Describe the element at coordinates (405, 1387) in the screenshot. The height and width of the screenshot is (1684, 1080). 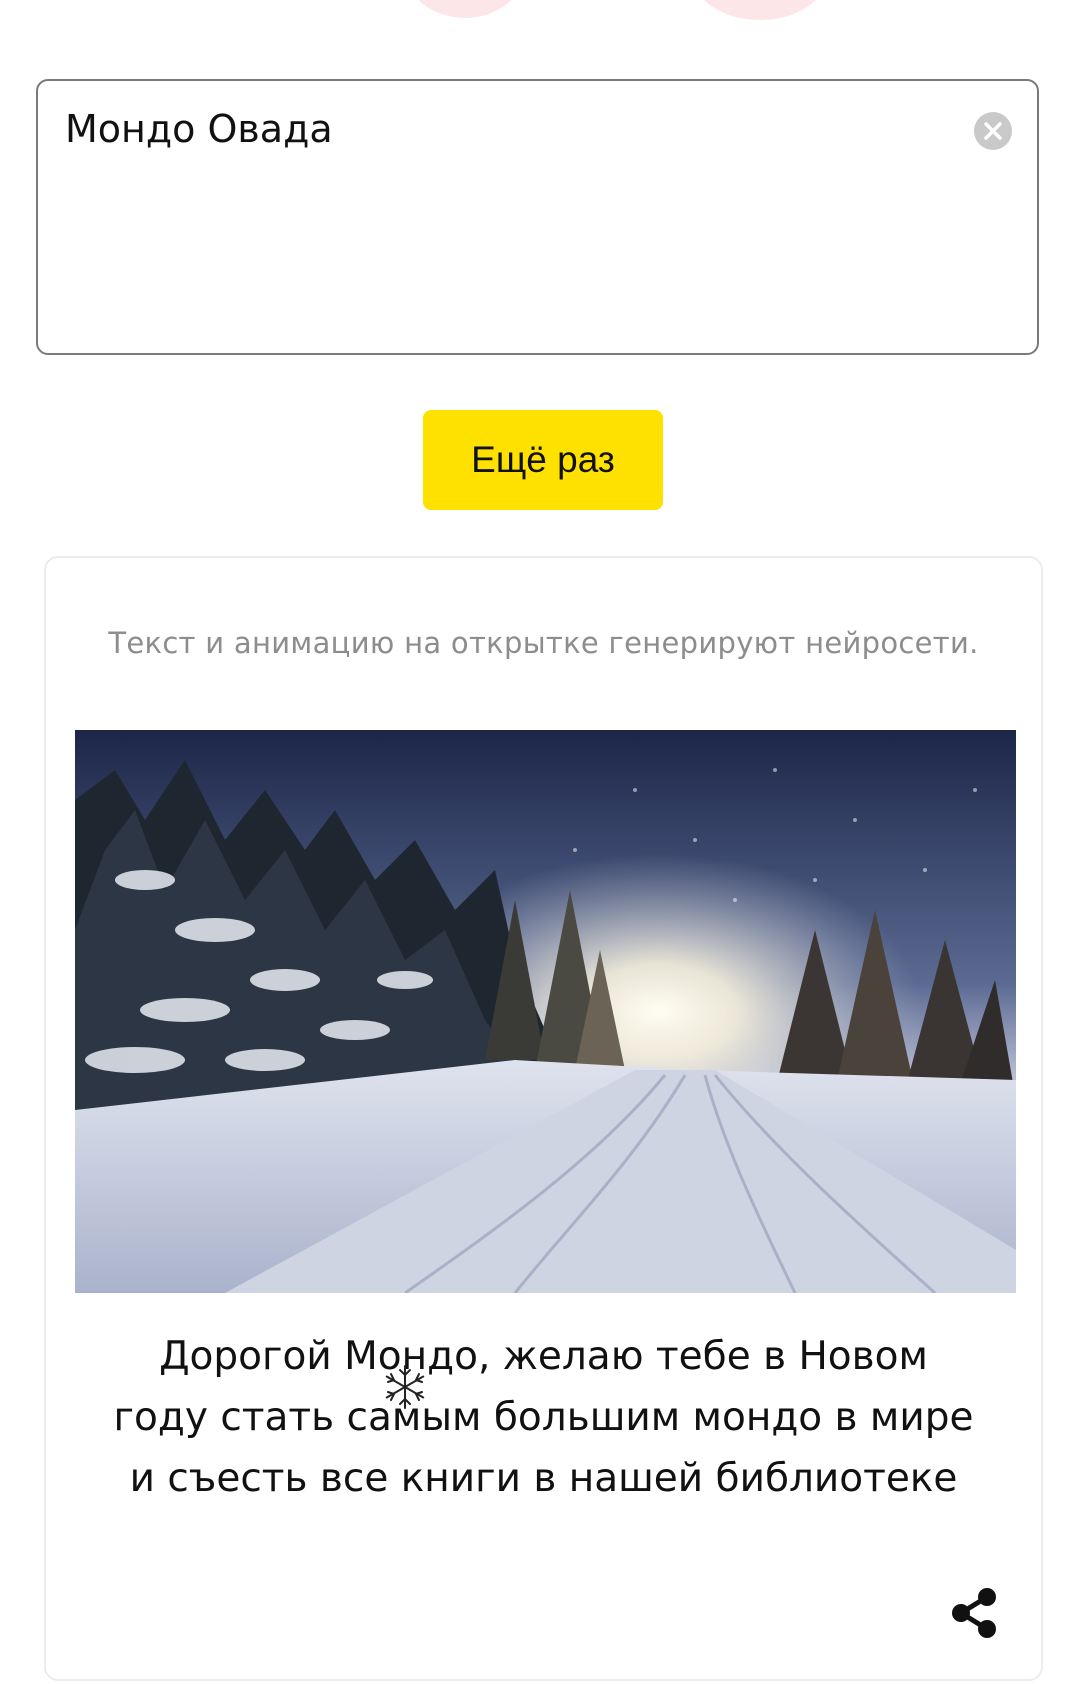
I see `snowflake-icon` at that location.